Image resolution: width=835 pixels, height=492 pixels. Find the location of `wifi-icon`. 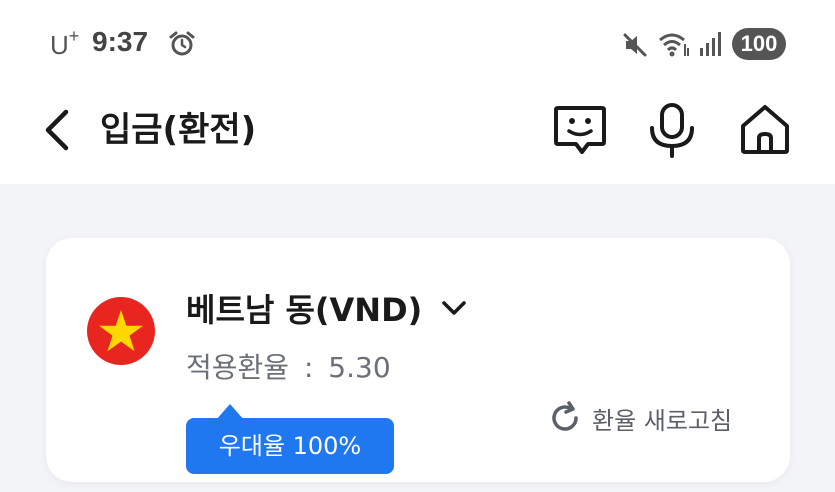

wifi-icon is located at coordinates (674, 45).